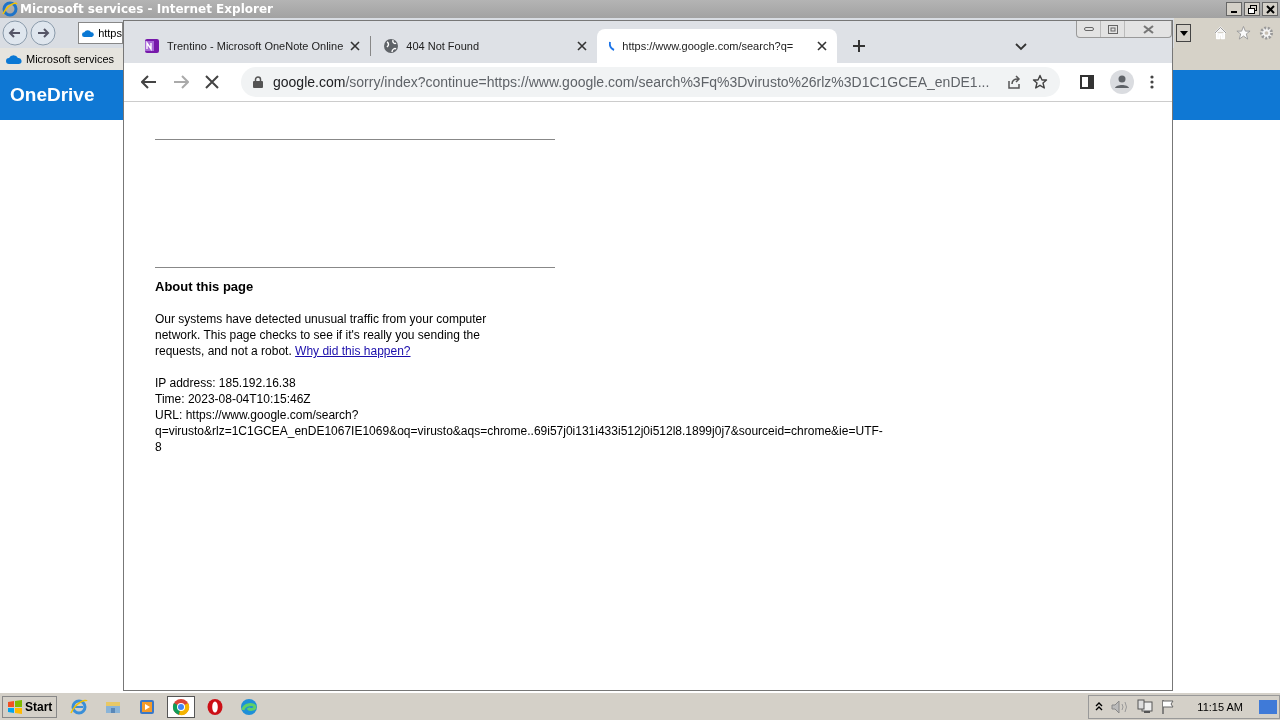 The height and width of the screenshot is (720, 1280). Describe the element at coordinates (205, 286) in the screenshot. I see `section-heading: About this page` at that location.